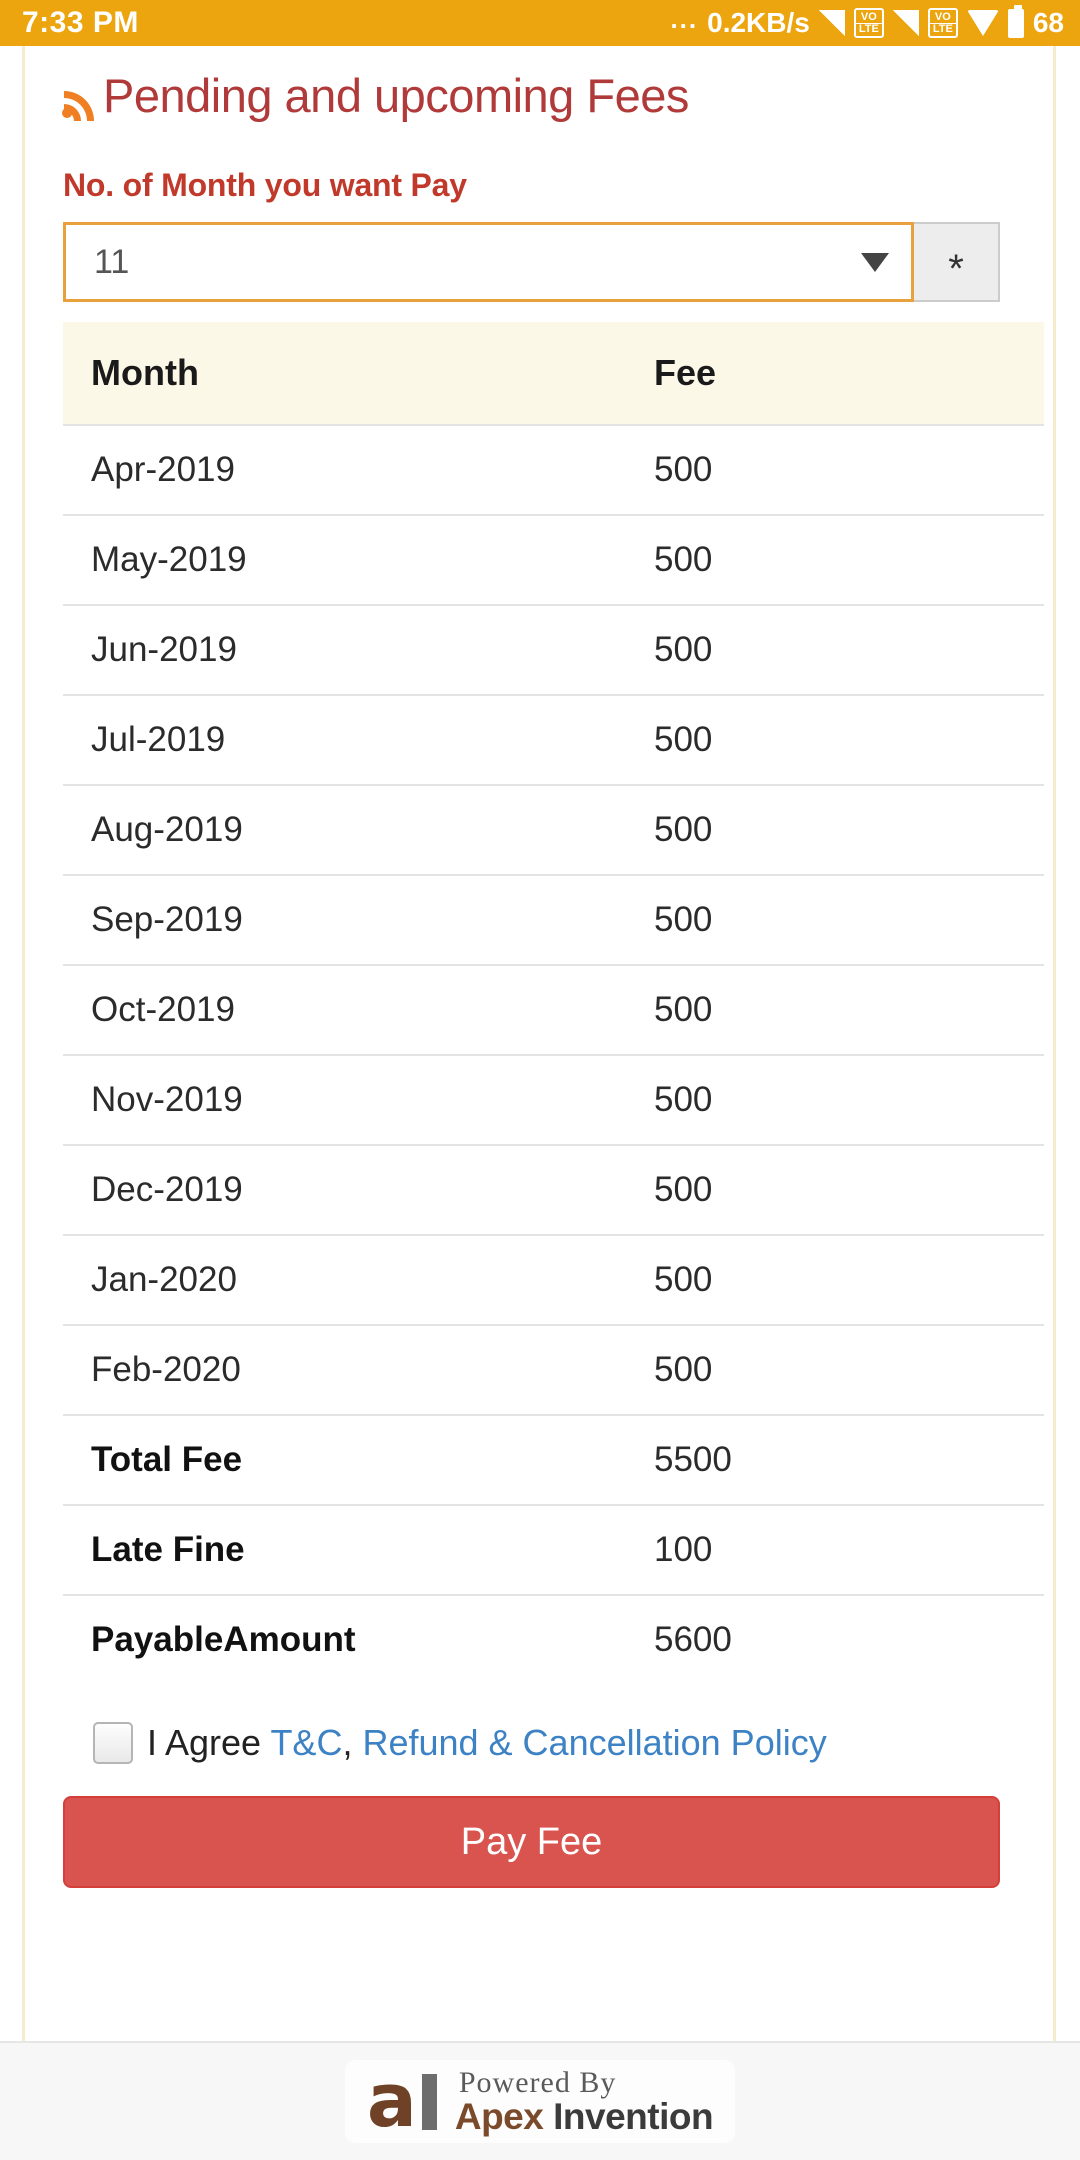  What do you see at coordinates (868, 28) in the screenshot?
I see `volte-icon-1-bottom: LTE` at bounding box center [868, 28].